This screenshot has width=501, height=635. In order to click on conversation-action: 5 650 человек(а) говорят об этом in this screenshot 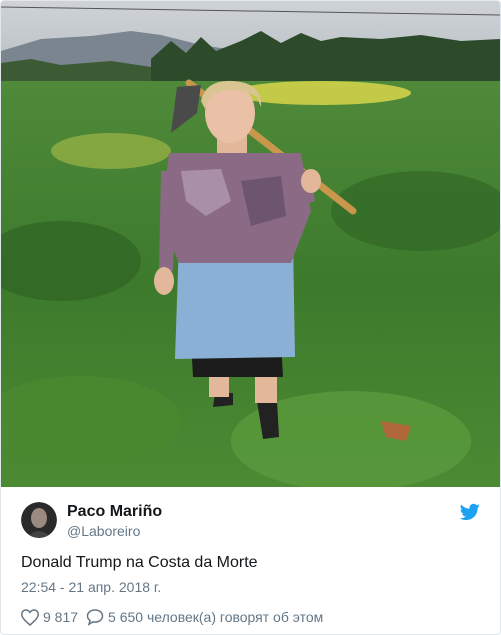, I will do `click(205, 617)`.